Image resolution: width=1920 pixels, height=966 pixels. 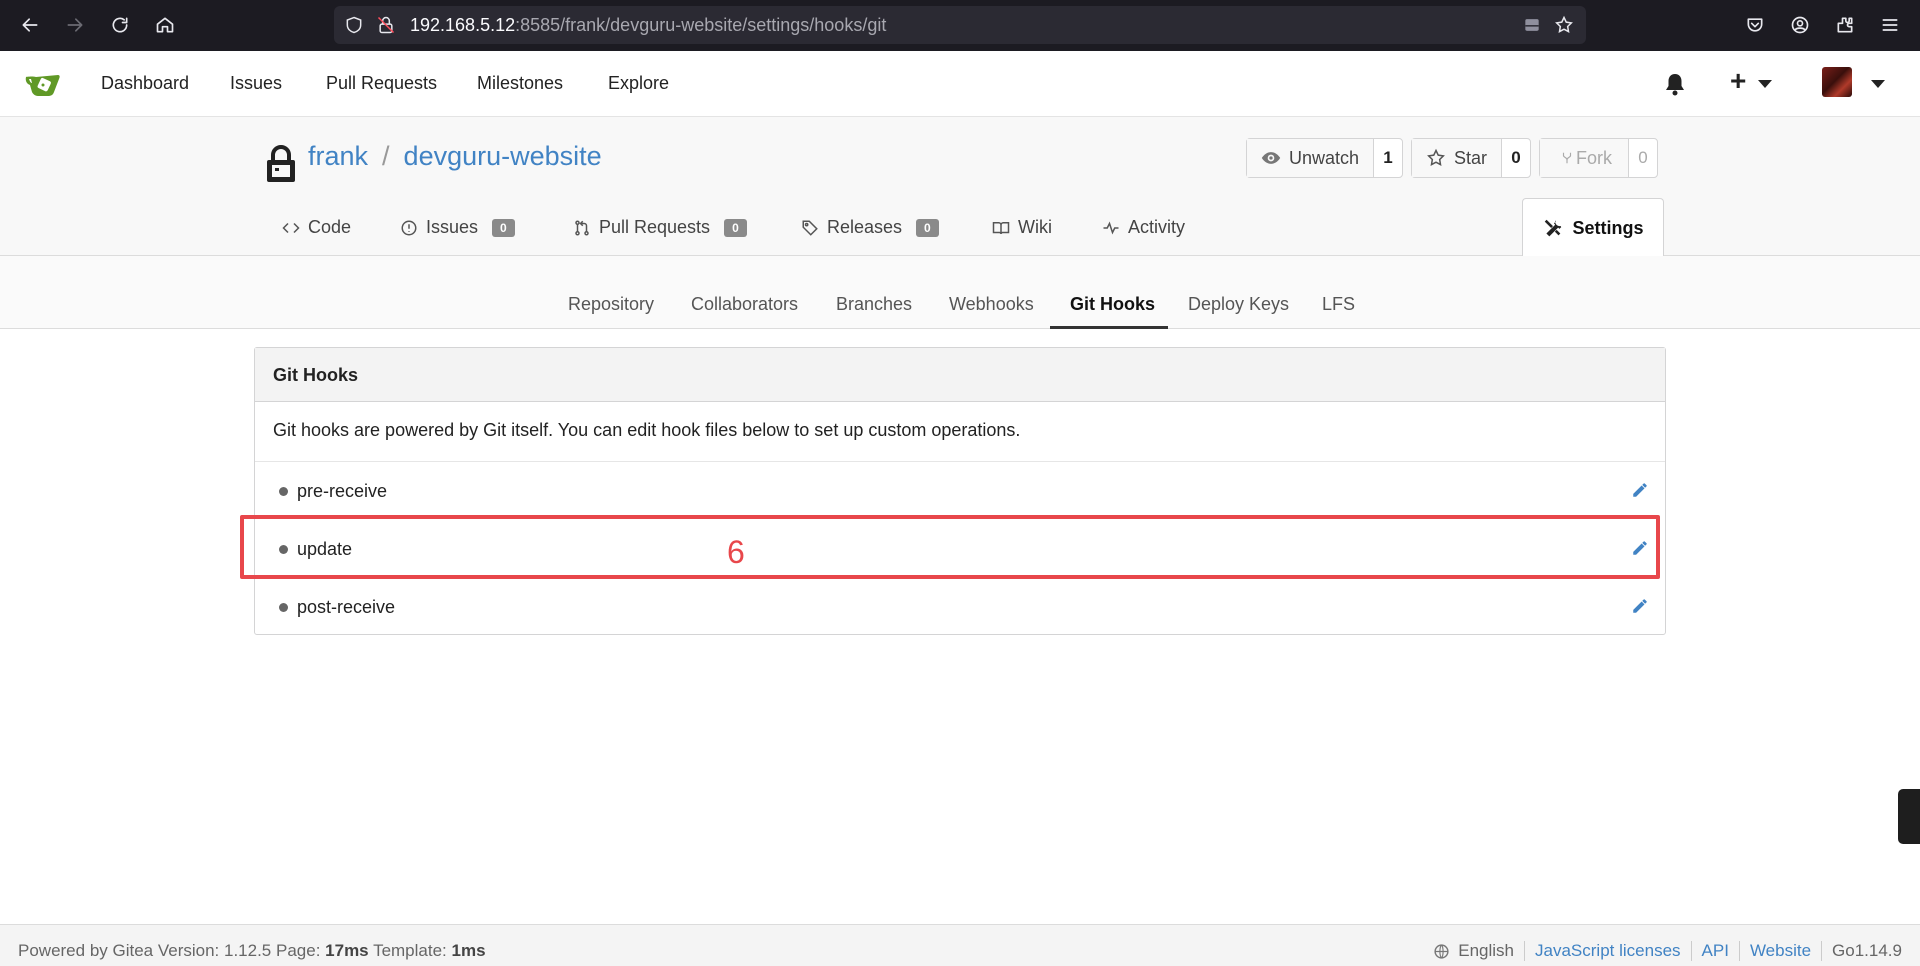 I want to click on hook-item-pre-receive: pre-receive, so click(x=960, y=491).